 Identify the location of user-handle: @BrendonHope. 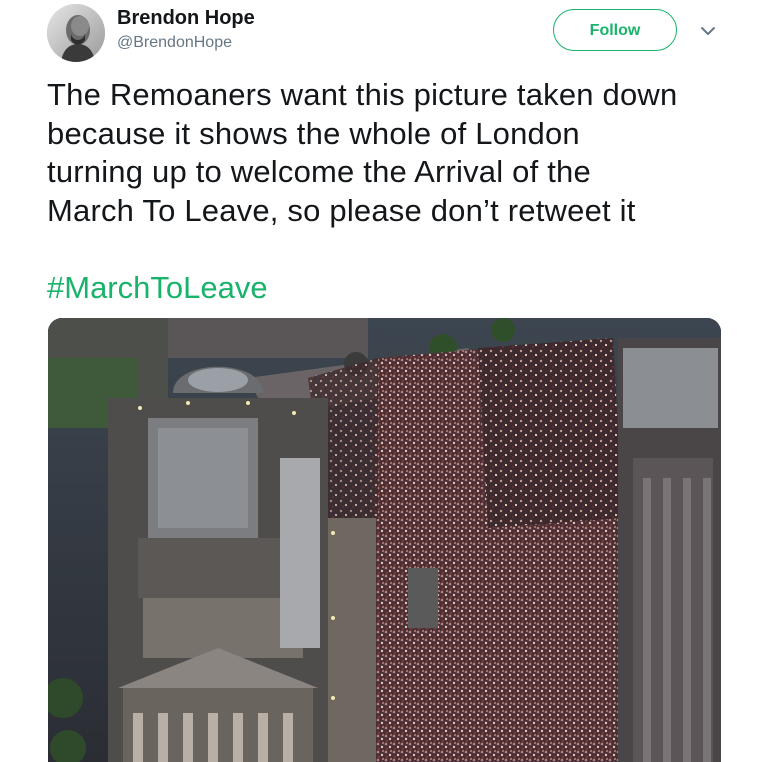
(186, 43).